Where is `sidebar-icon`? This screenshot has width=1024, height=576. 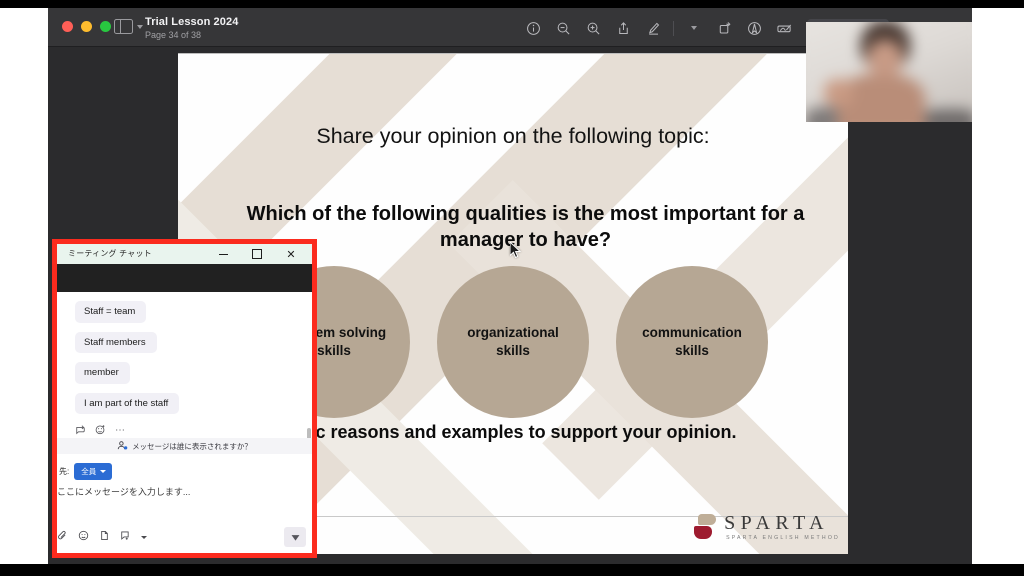
sidebar-icon is located at coordinates (123, 26).